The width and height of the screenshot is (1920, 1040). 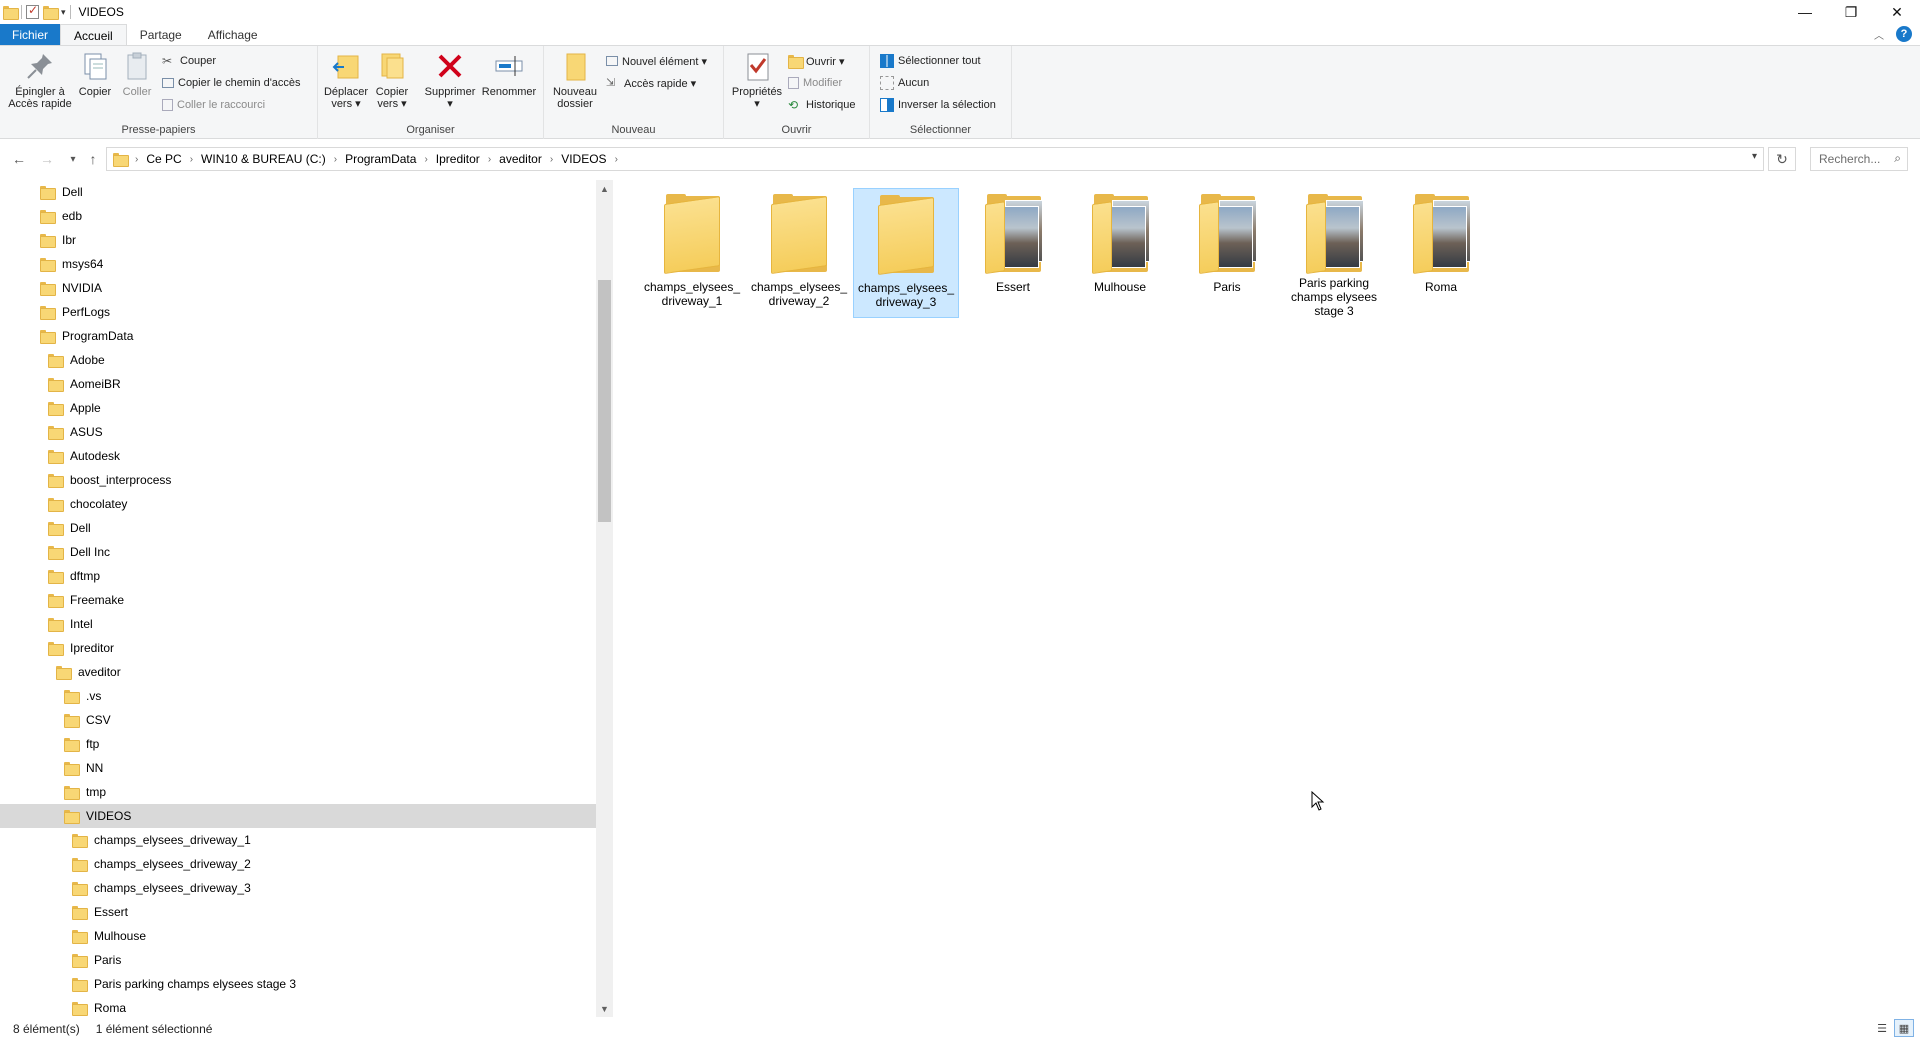 I want to click on new-item-button: Nouvel élément ▾, so click(x=656, y=61).